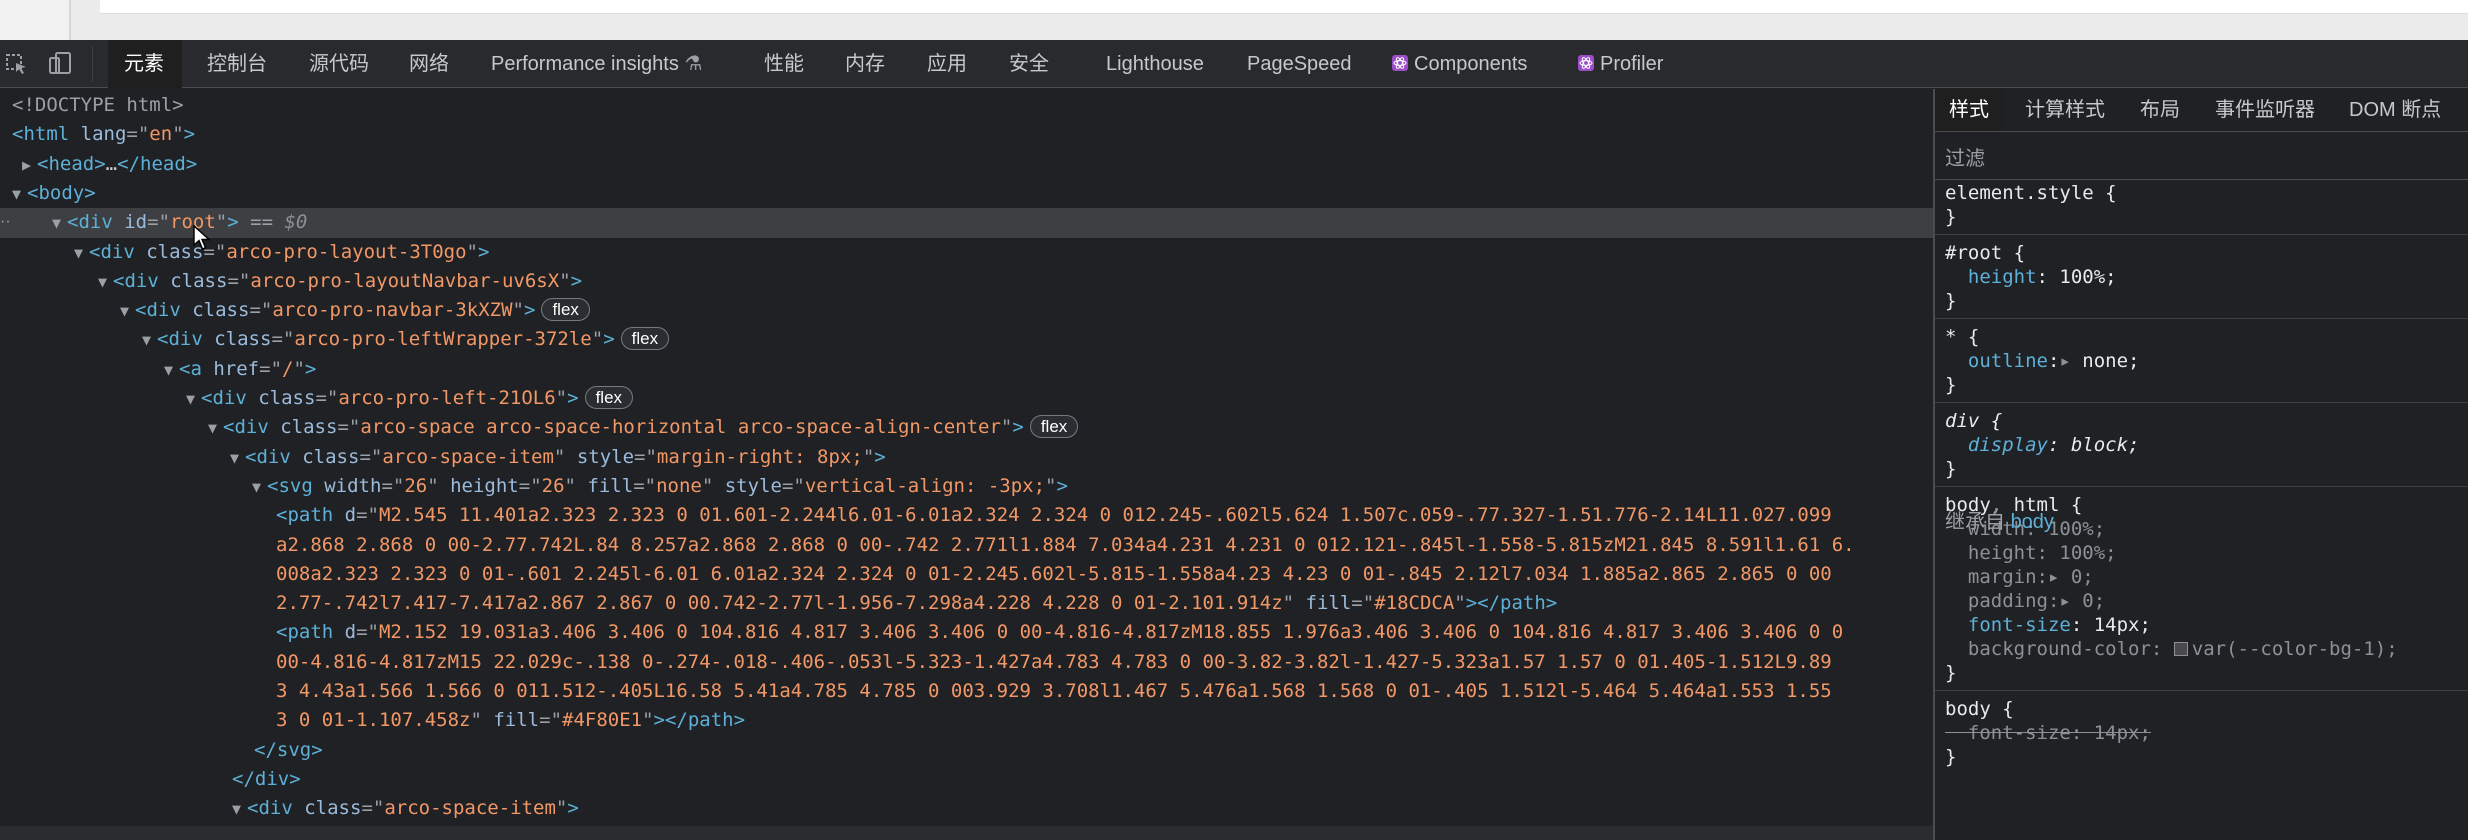 This screenshot has width=2468, height=840. Describe the element at coordinates (2042, 361) in the screenshot. I see `style-rule-line: outline:▸ none;` at that location.